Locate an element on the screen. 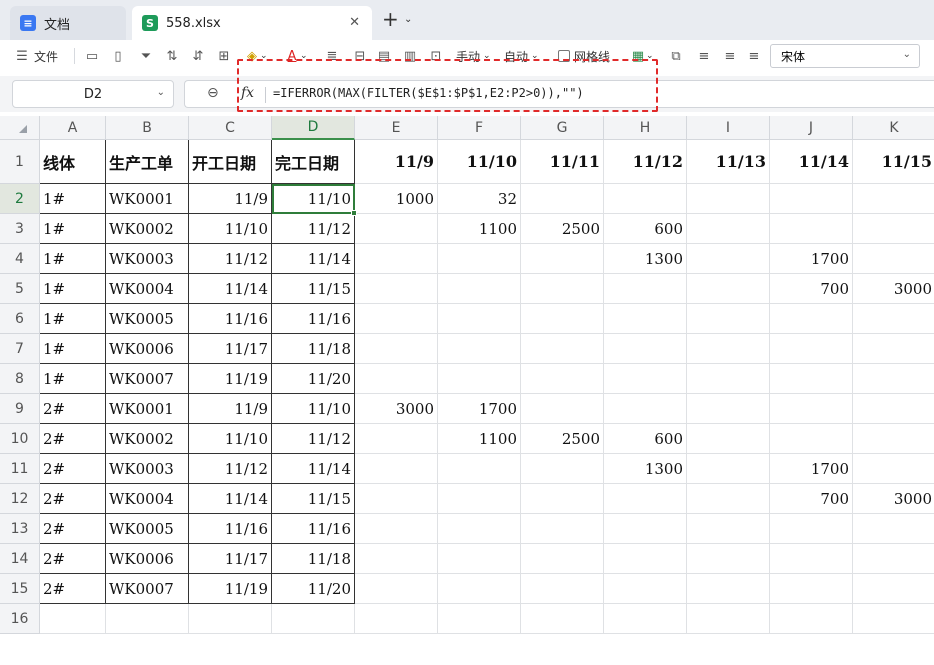 This screenshot has width=934, height=665. add-tab-icon: + is located at coordinates (390, 19).